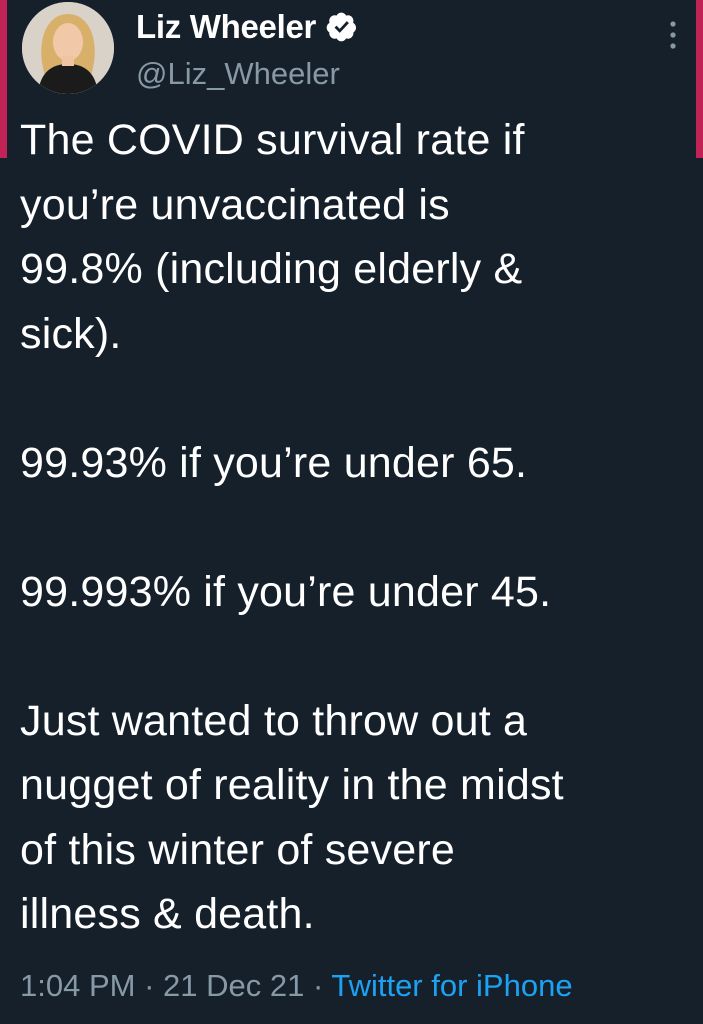 The image size is (703, 1024). I want to click on more-vertical-icon, so click(673, 35).